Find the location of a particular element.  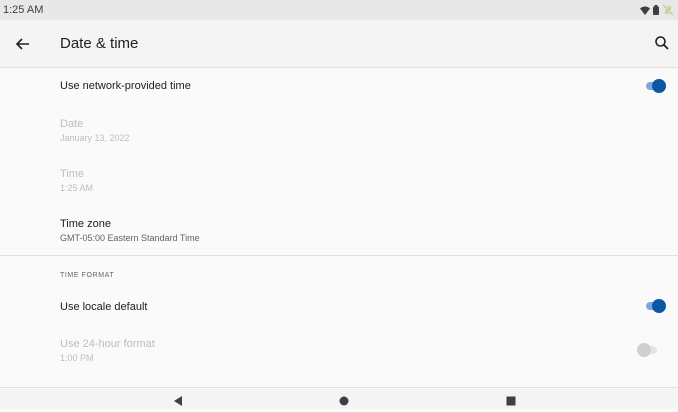

status-bar: 1:25 AM is located at coordinates (339, 10).